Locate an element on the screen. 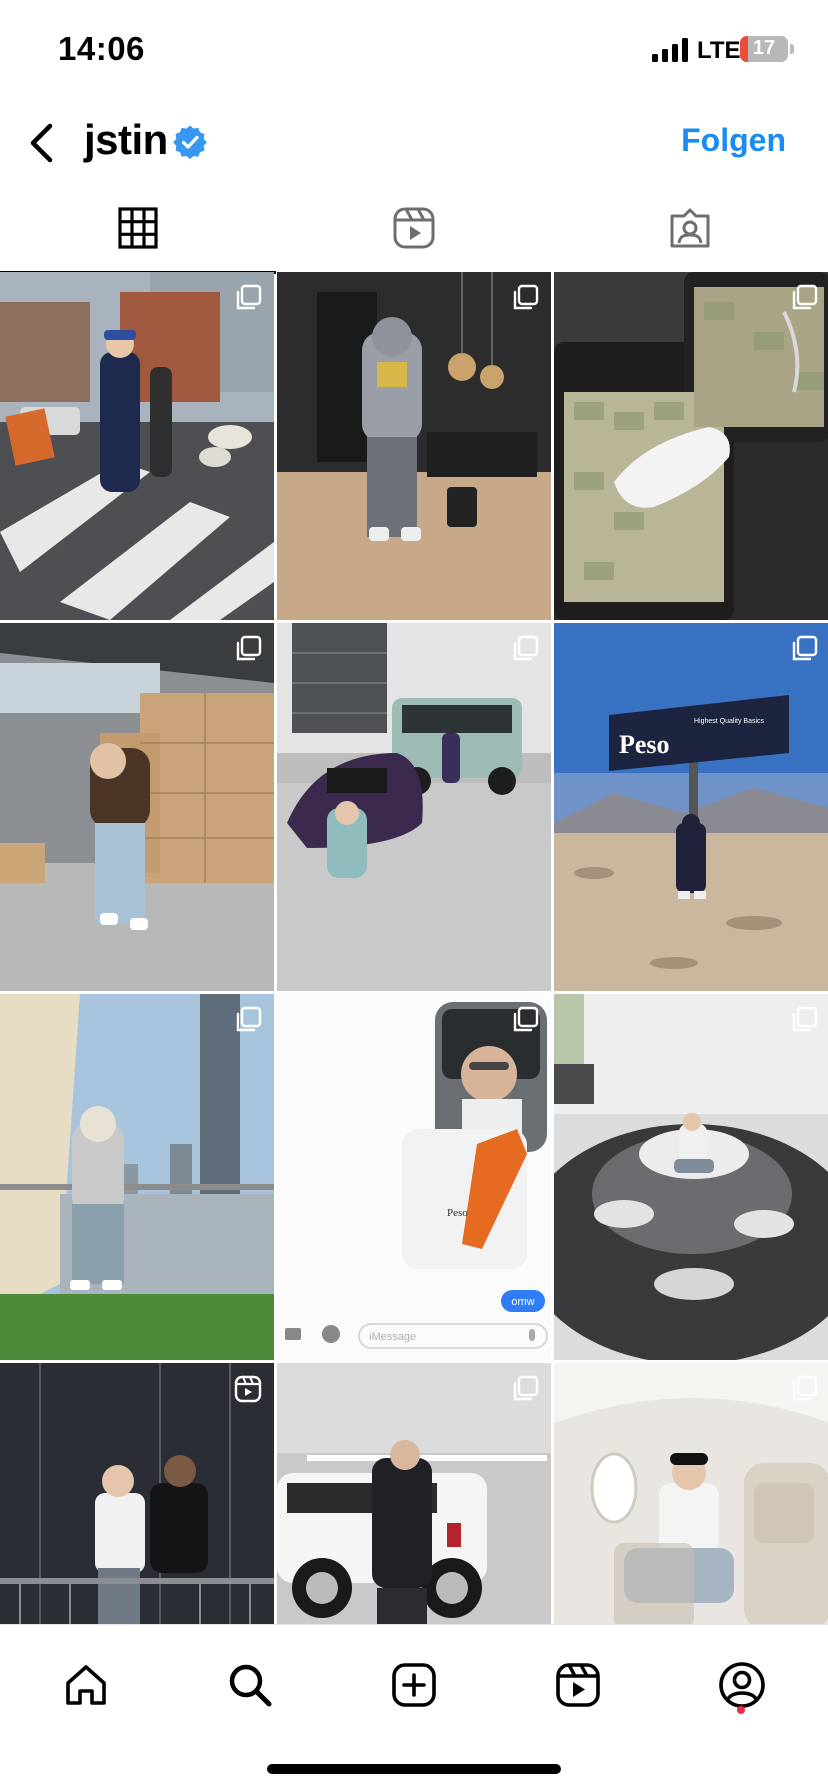  status-time: 14:06 is located at coordinates (101, 48).